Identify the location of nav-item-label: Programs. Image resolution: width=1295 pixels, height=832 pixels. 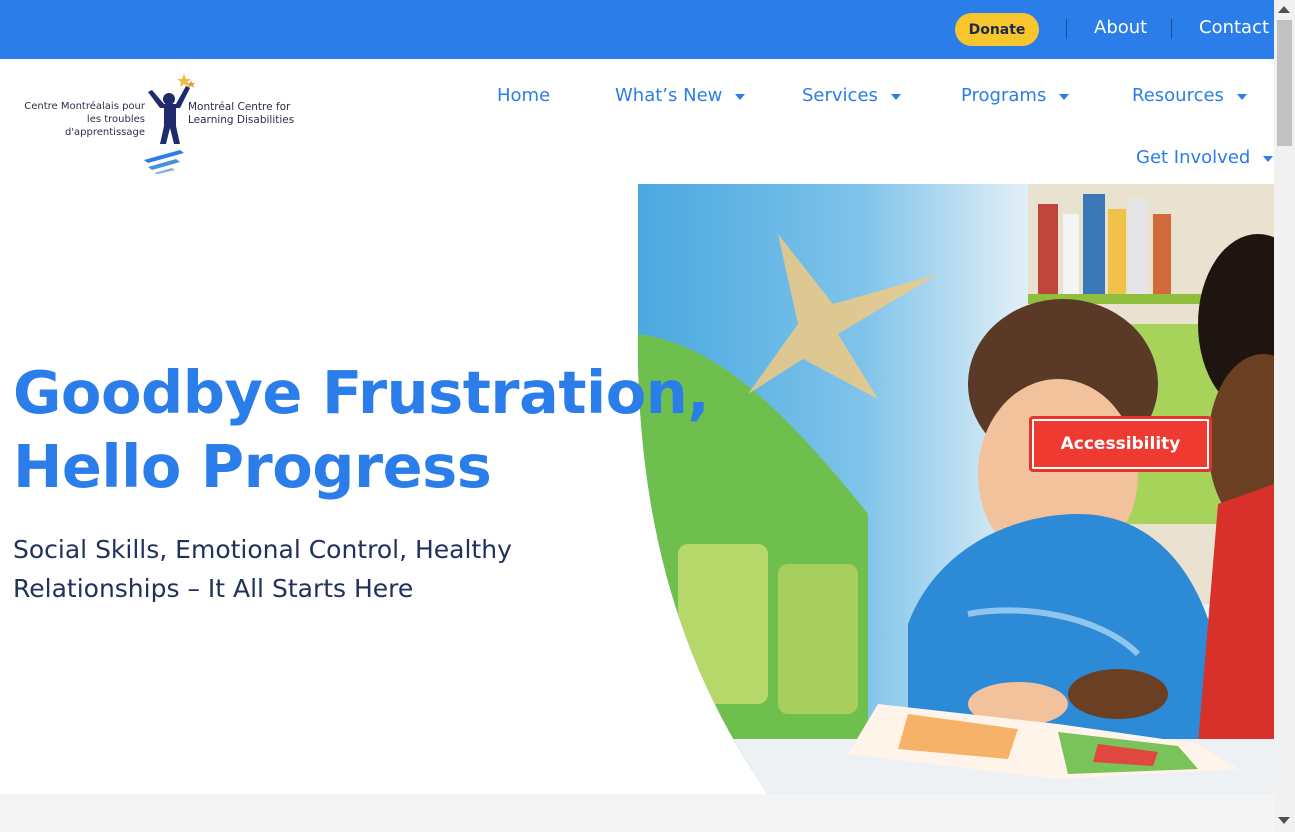
(1004, 95).